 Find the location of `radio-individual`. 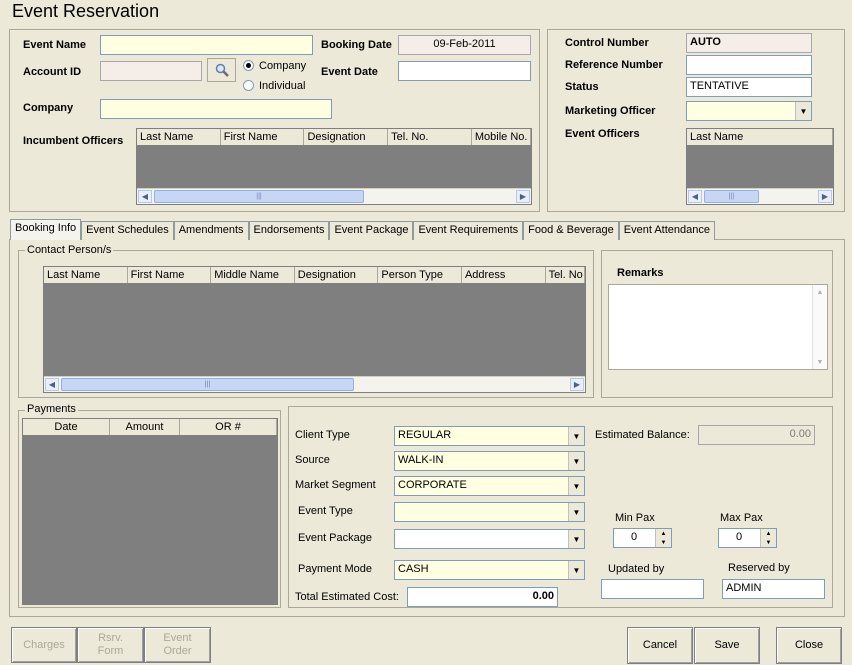

radio-individual is located at coordinates (248, 85).